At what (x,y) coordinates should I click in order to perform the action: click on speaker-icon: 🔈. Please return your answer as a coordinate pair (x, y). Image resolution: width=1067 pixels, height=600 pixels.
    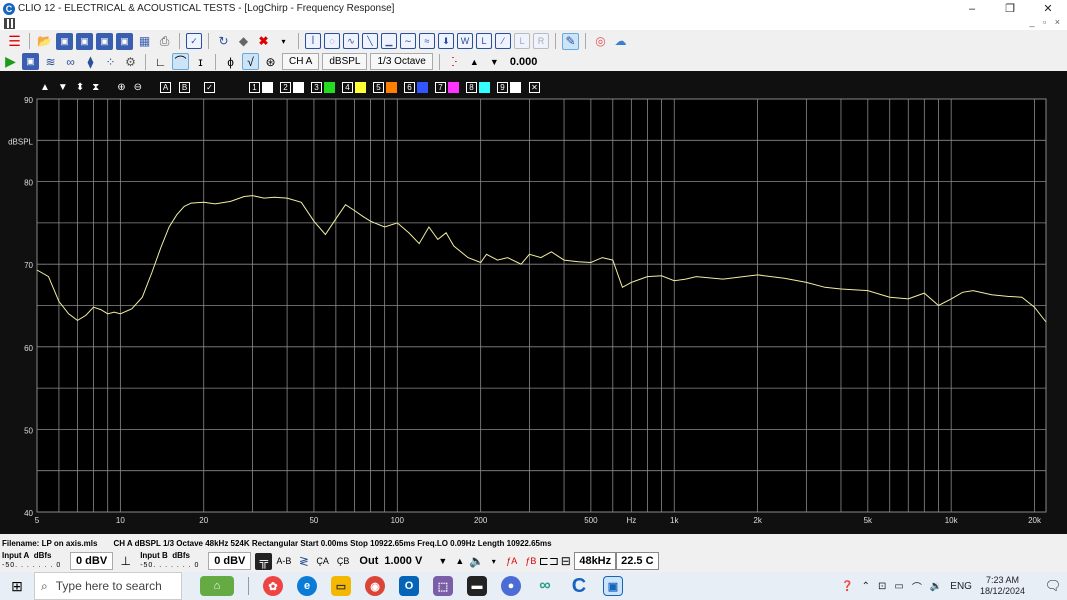
    Looking at the image, I should click on (476, 561).